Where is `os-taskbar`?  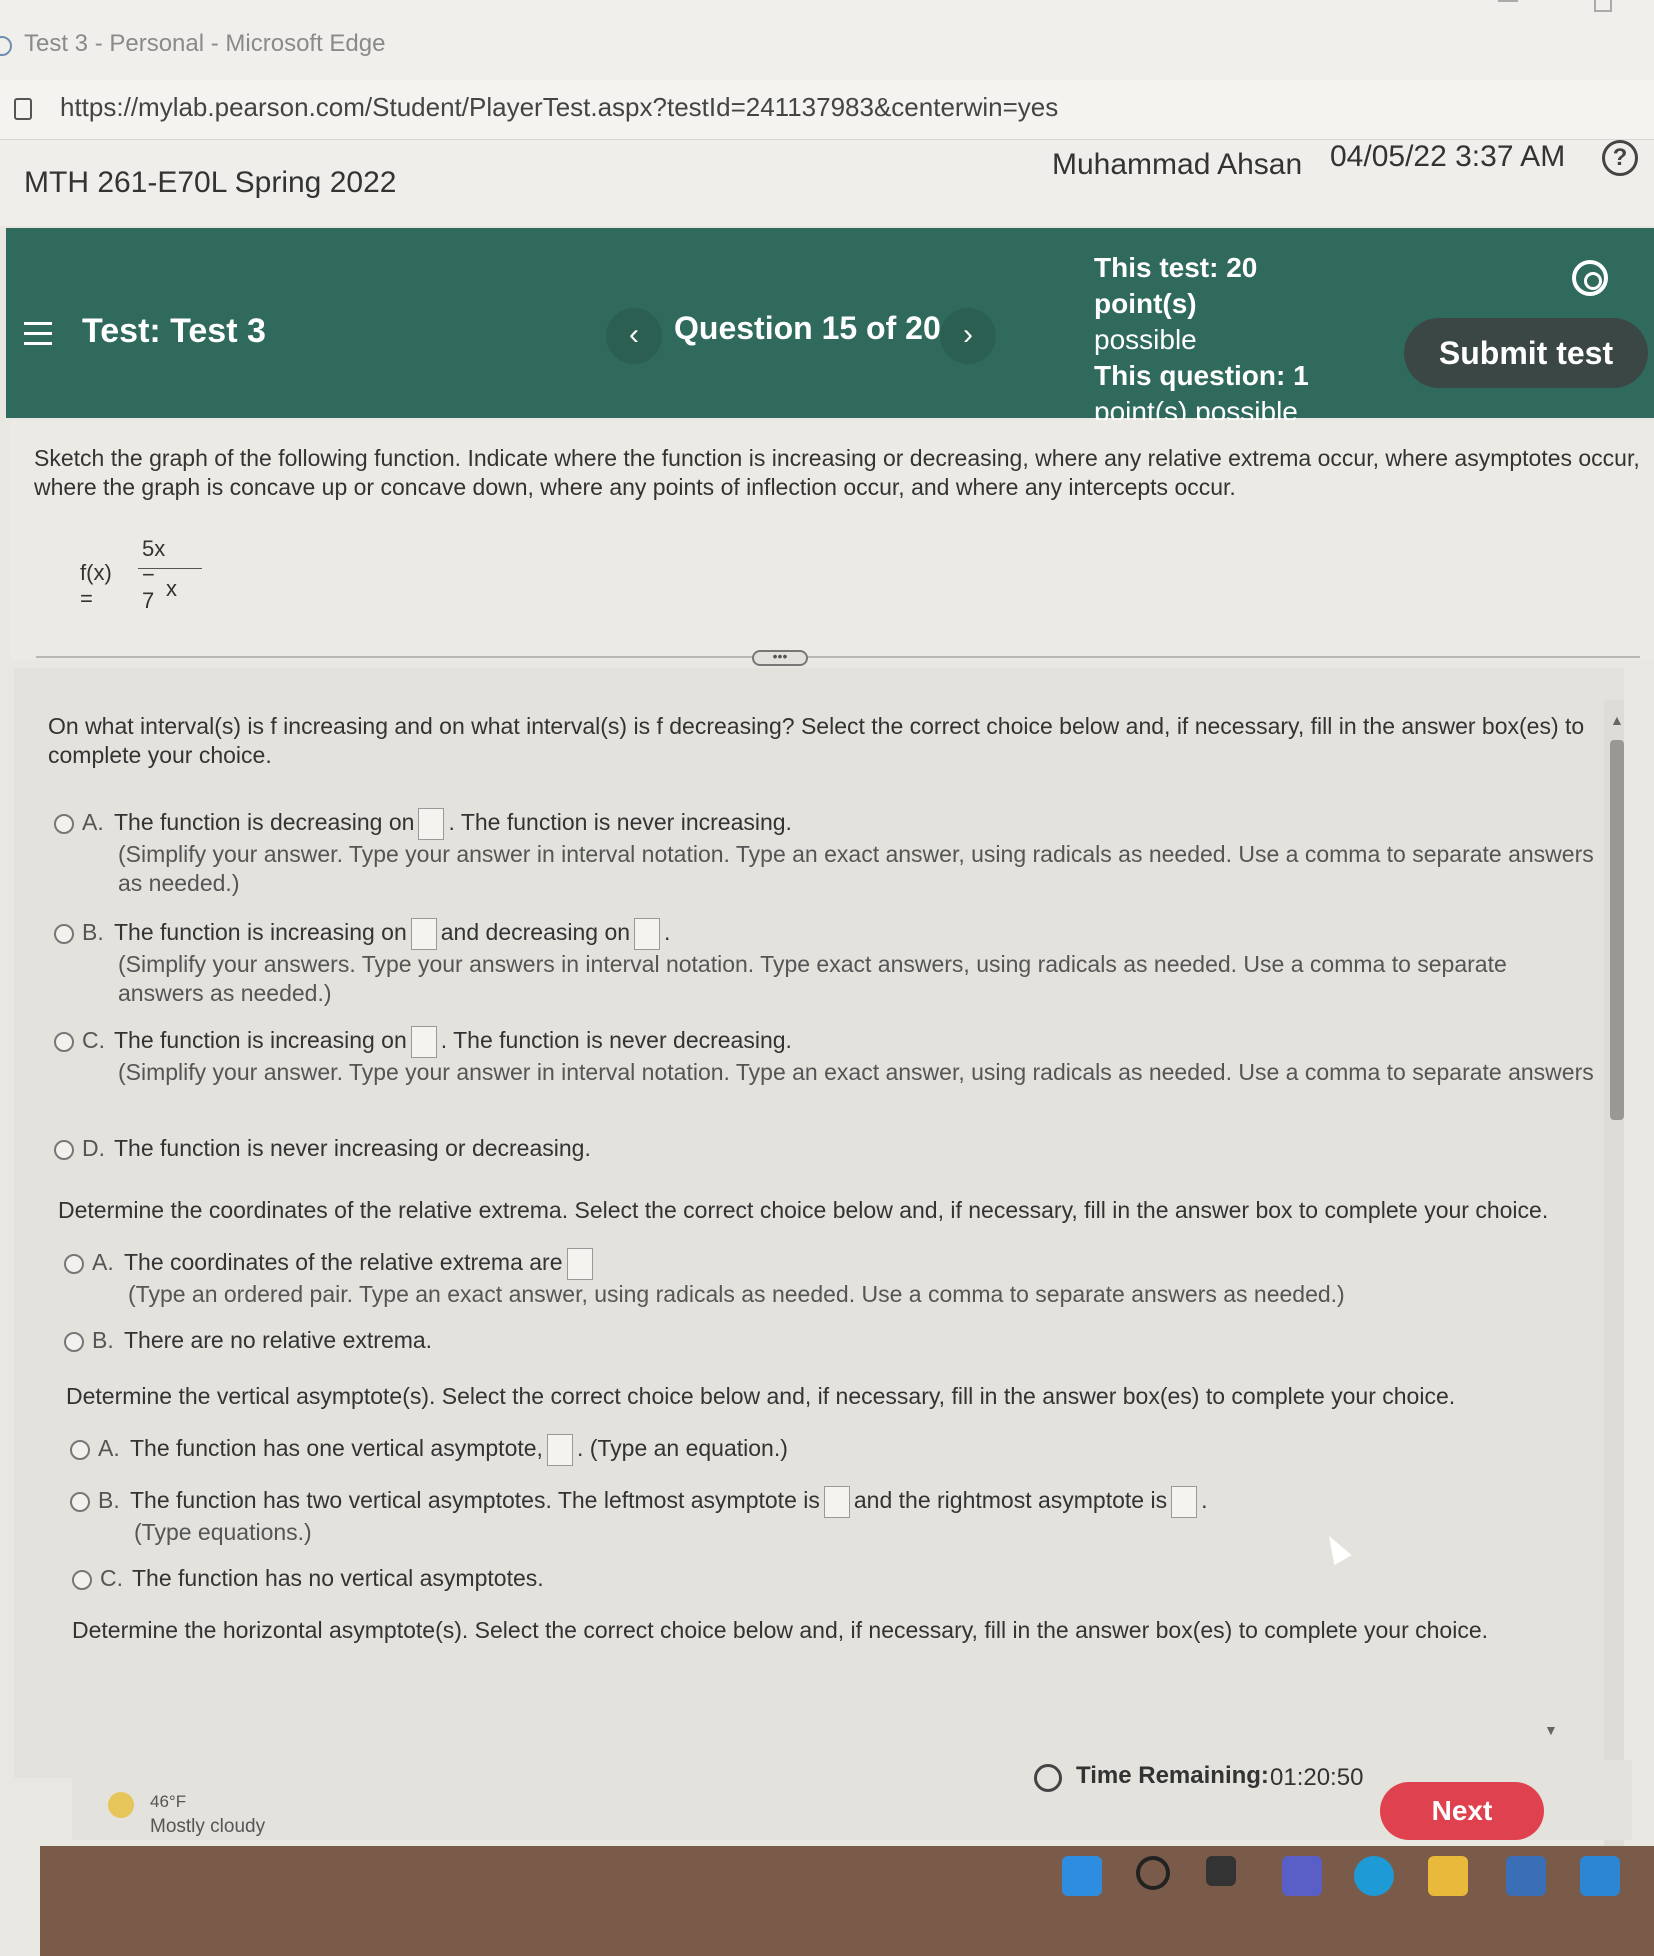
os-taskbar is located at coordinates (847, 1901).